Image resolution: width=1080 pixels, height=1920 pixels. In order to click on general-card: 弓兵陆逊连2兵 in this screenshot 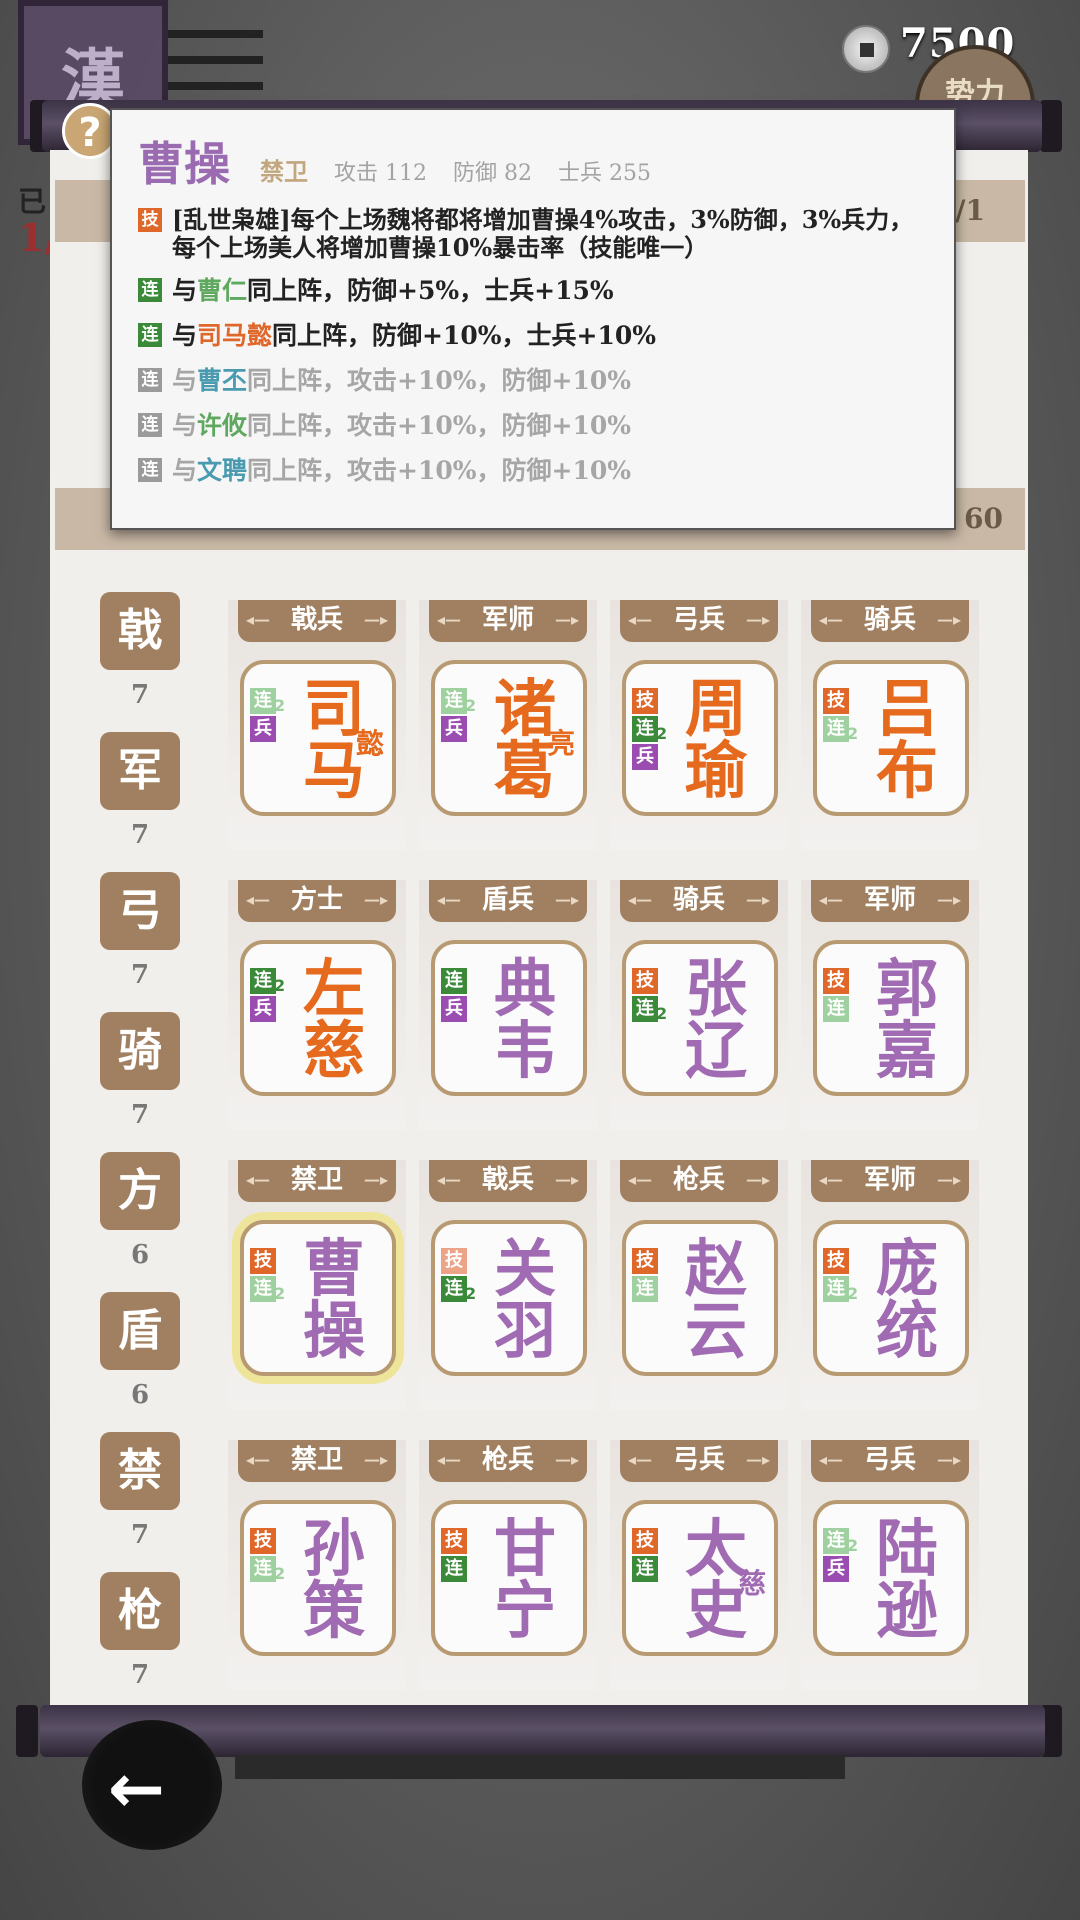, I will do `click(890, 1565)`.